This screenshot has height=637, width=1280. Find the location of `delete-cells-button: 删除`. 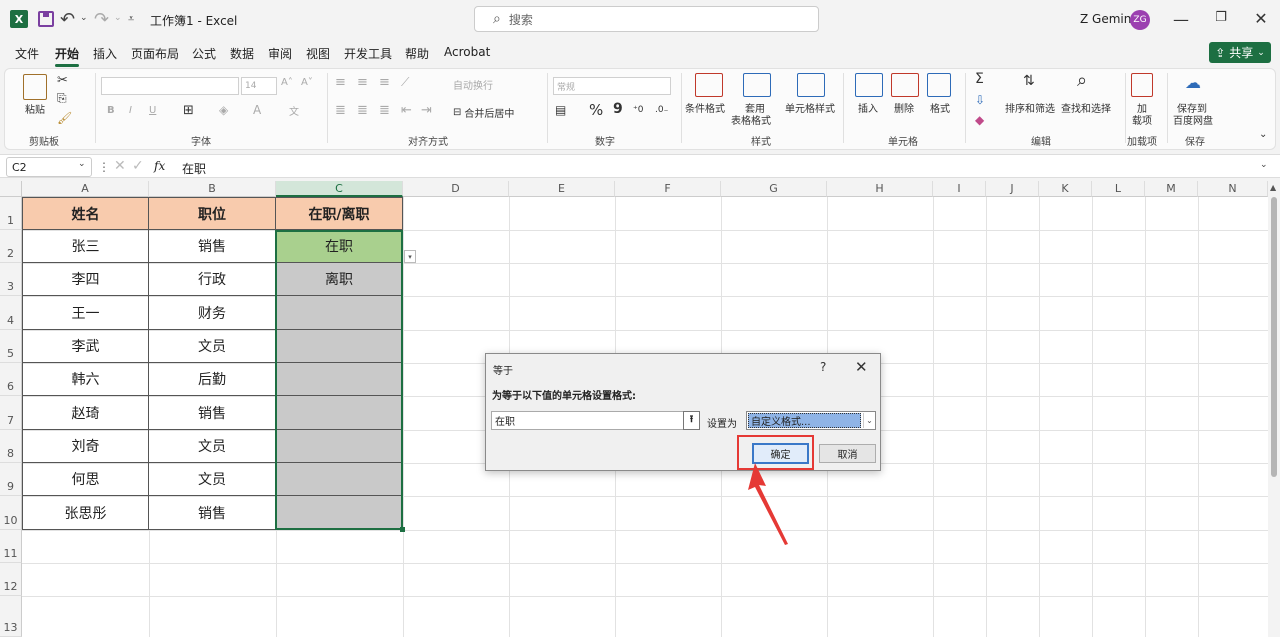

delete-cells-button: 删除 is located at coordinates (904, 107).